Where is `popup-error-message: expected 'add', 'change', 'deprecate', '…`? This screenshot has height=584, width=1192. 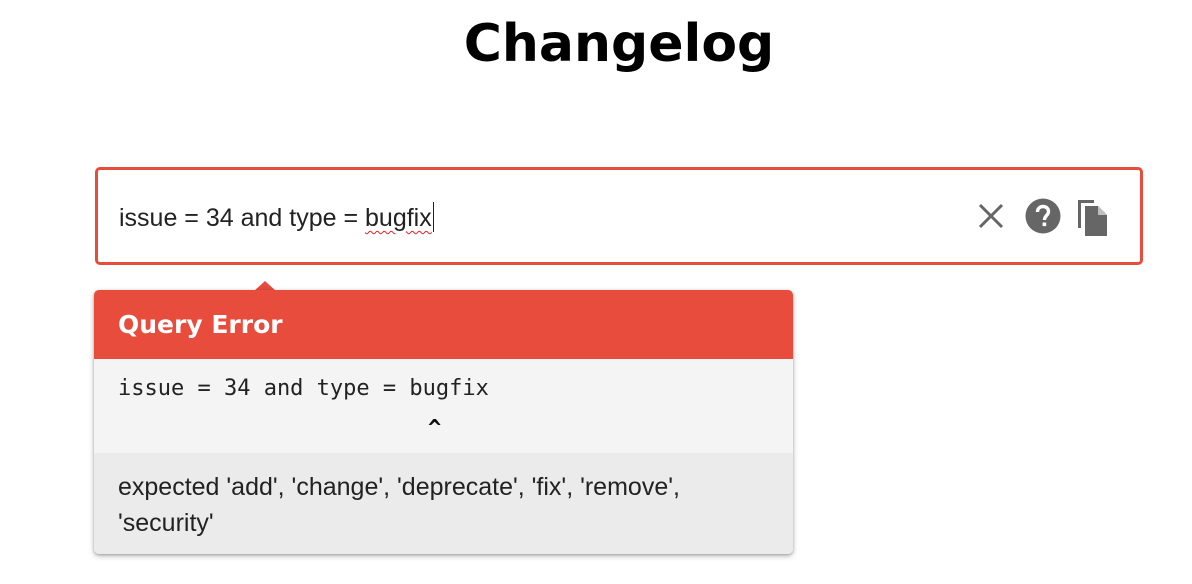
popup-error-message: expected 'add', 'change', 'deprecate', '… is located at coordinates (443, 503).